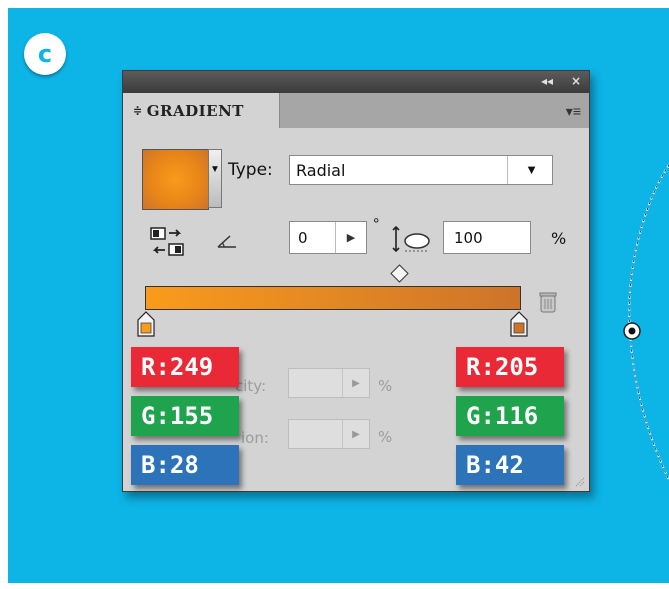 The height and width of the screenshot is (589, 669). Describe the element at coordinates (573, 111) in the screenshot. I see `panel-menu-icon: ▾≡` at that location.